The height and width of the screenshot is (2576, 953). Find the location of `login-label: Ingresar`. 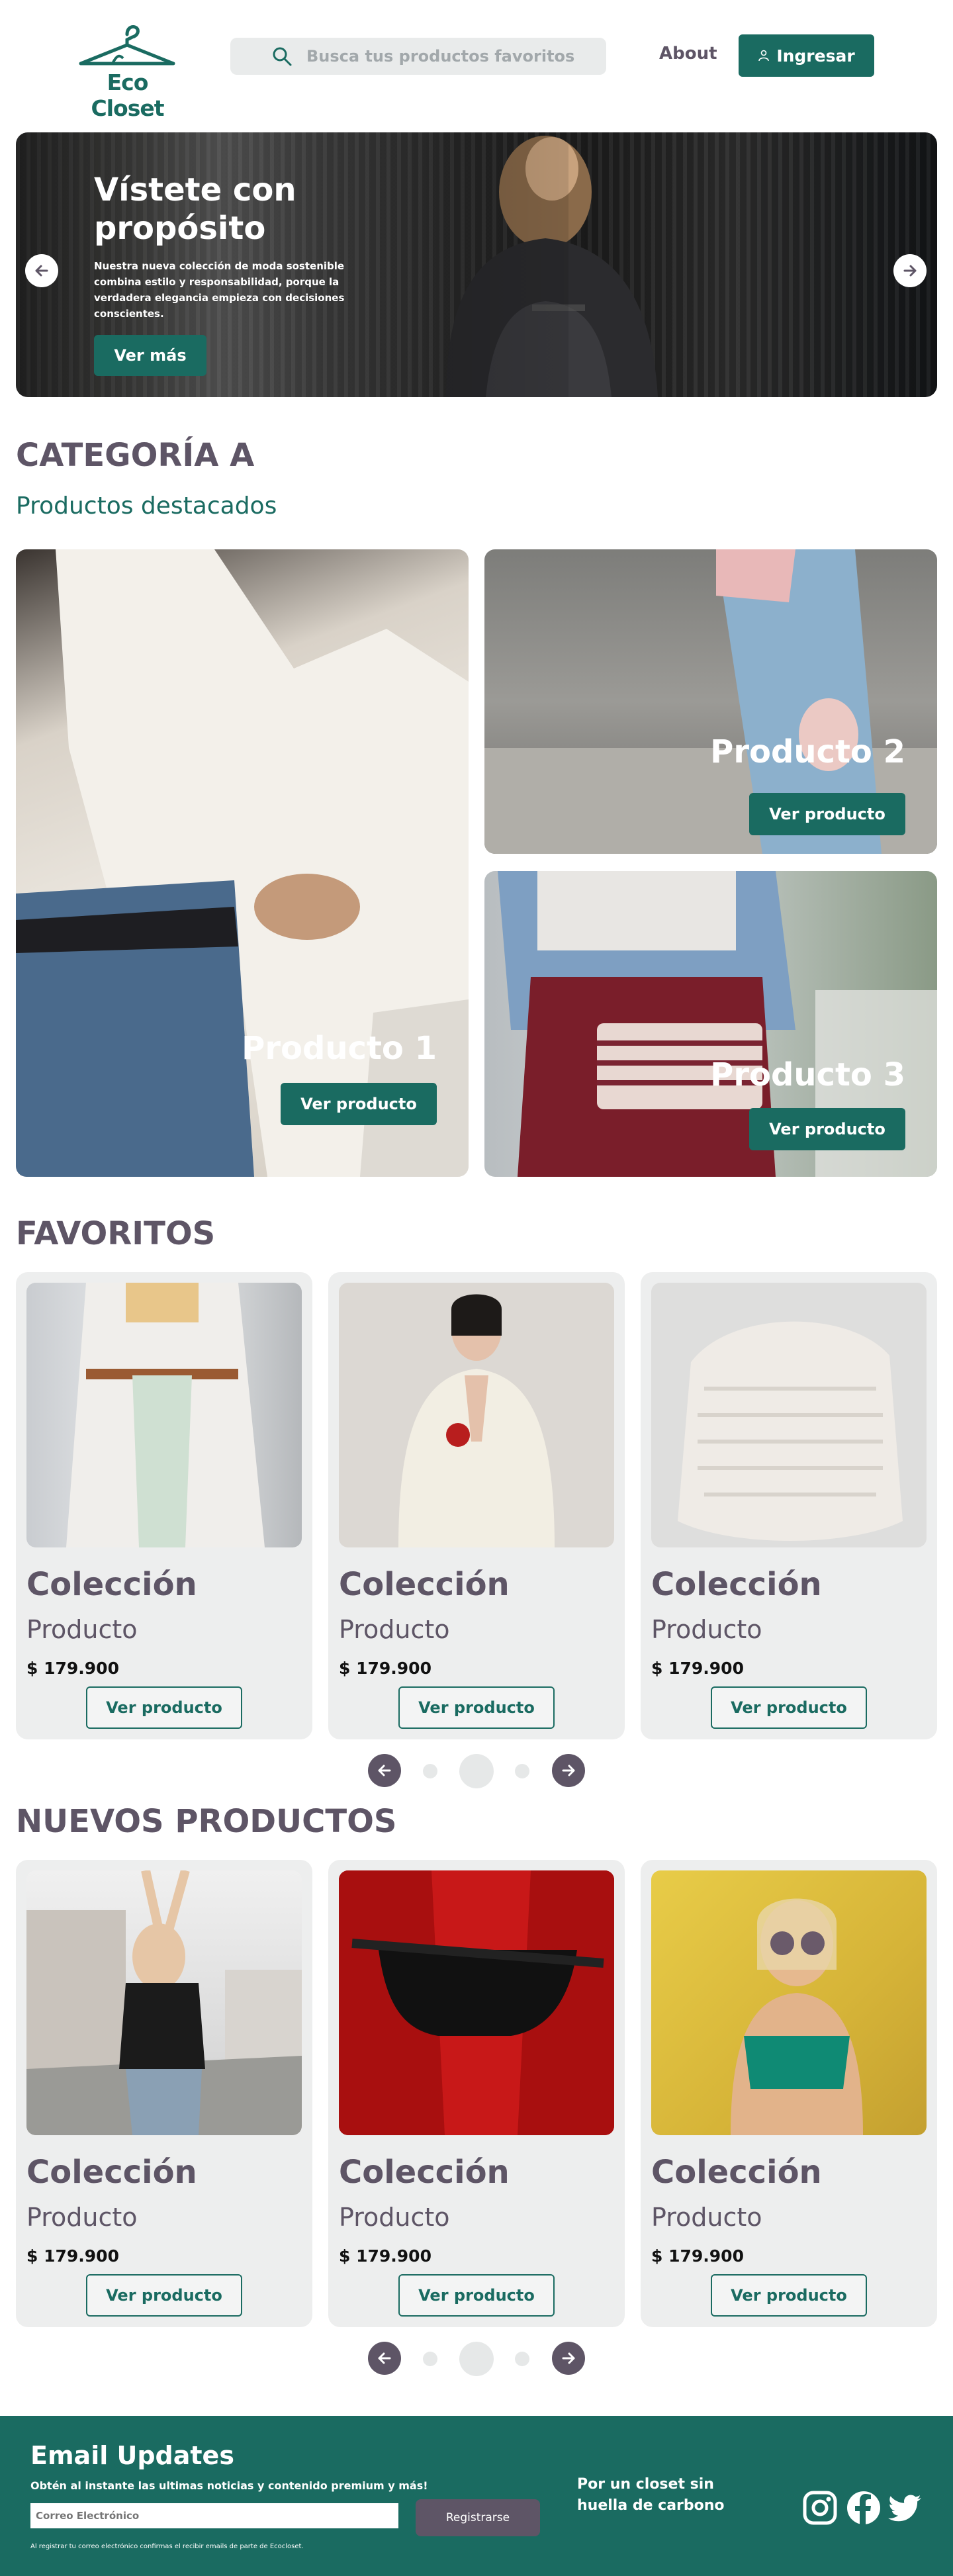

login-label: Ingresar is located at coordinates (815, 56).